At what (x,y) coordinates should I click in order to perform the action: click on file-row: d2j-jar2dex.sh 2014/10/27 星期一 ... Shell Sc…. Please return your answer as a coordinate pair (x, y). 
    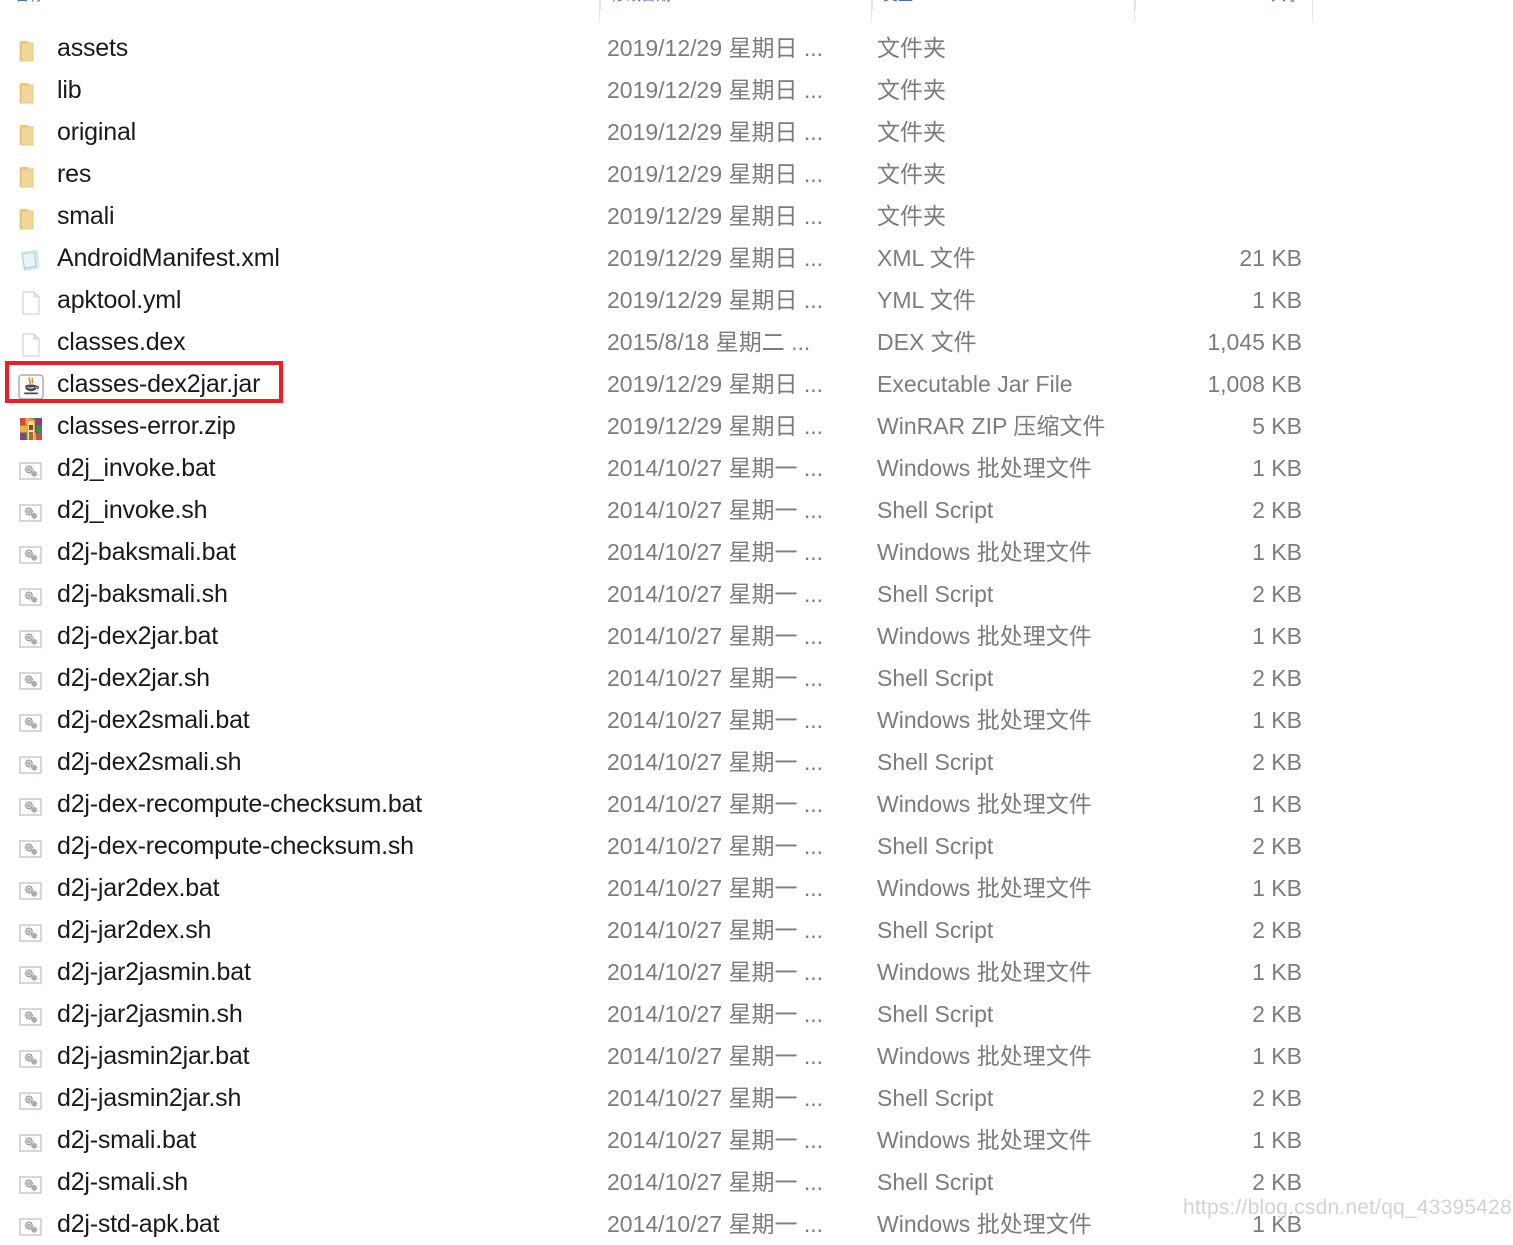
    Looking at the image, I should click on (756, 930).